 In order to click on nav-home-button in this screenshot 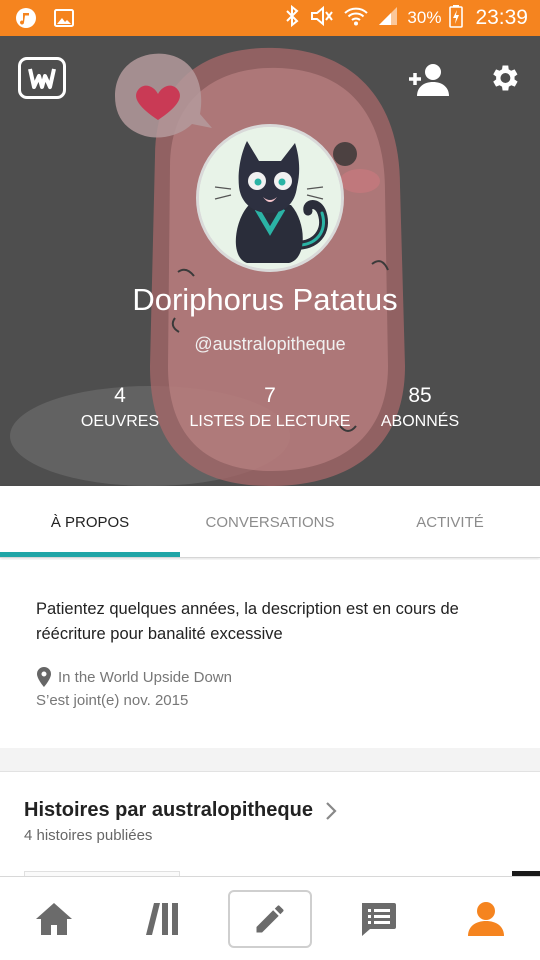, I will do `click(54, 918)`.